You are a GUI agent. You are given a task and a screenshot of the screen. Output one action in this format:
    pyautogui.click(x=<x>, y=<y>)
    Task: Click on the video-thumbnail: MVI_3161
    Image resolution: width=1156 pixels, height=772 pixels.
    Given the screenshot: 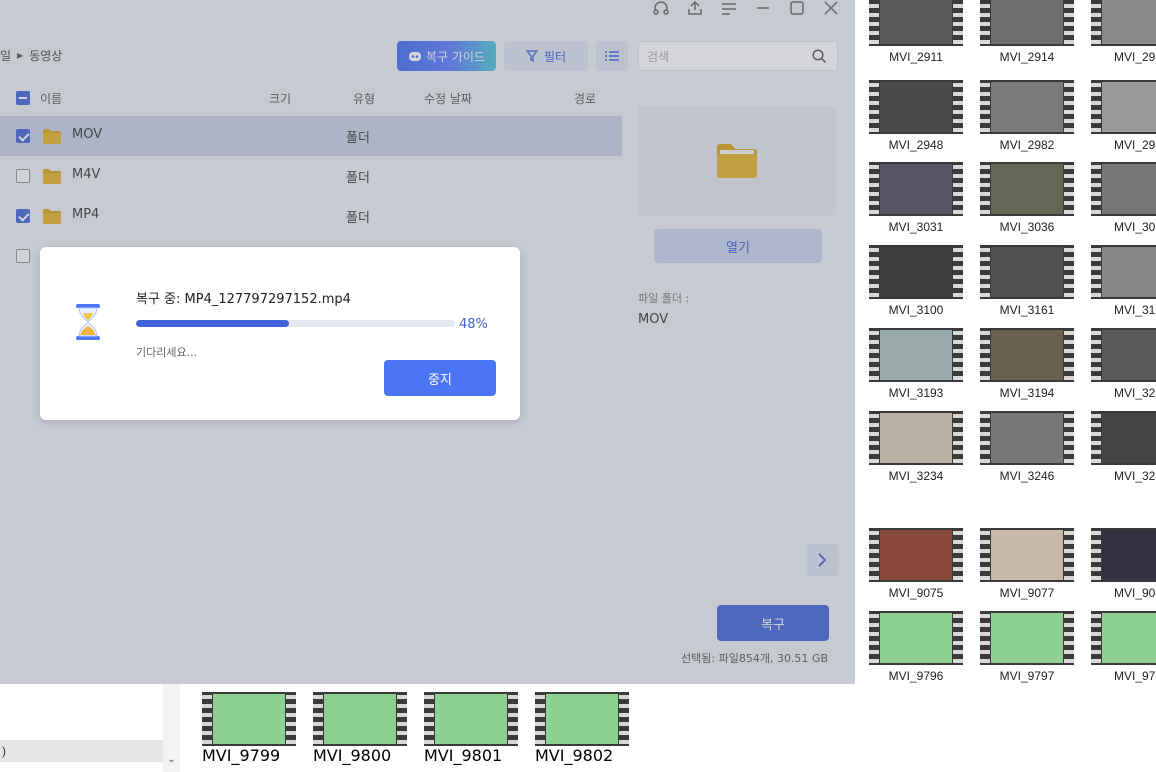 What is the action you would take?
    pyautogui.click(x=1027, y=281)
    